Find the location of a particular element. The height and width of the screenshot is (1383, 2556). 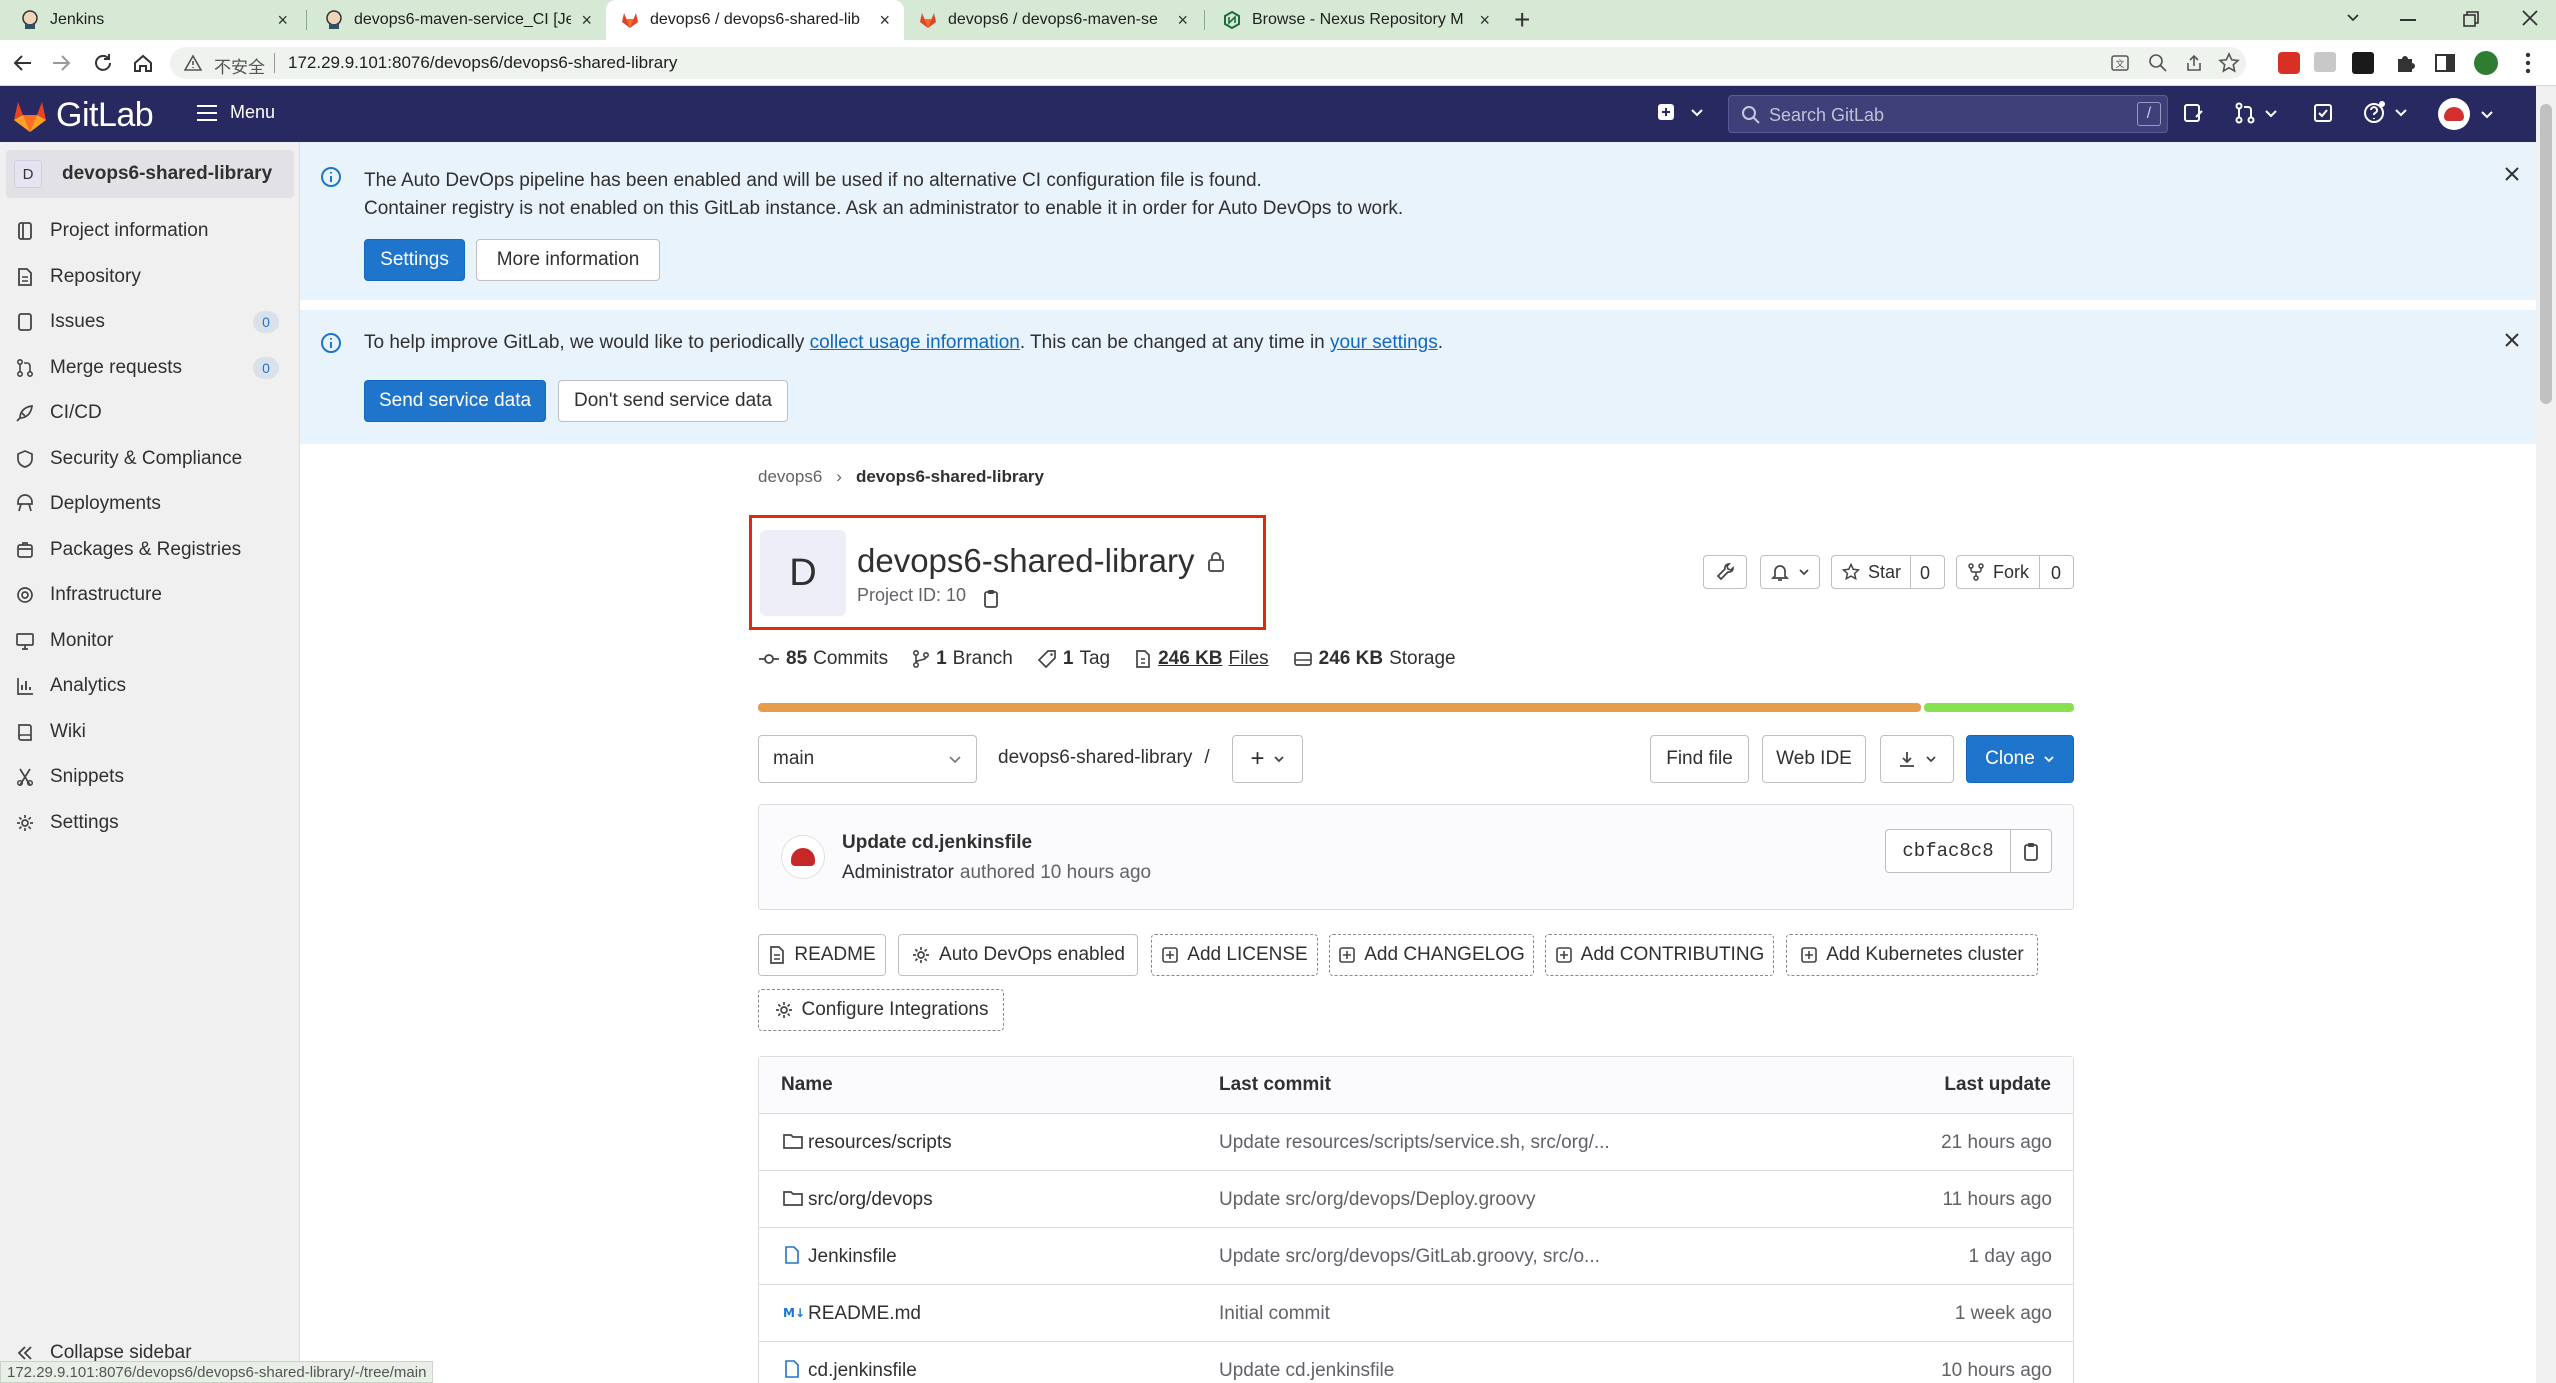

browser-tab-jenkins: Jenkins × is located at coordinates (154, 20).